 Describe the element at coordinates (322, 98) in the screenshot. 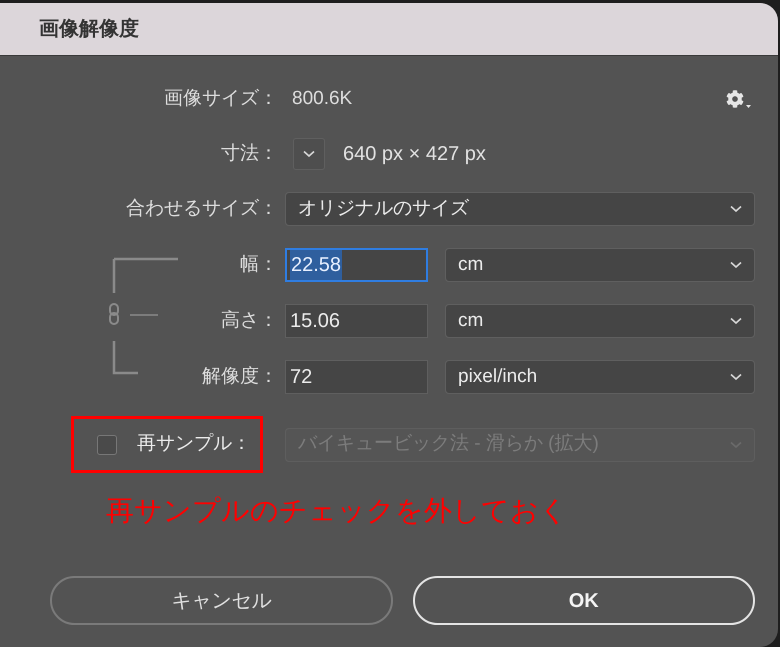

I see `image-size-value: 800.6K` at that location.